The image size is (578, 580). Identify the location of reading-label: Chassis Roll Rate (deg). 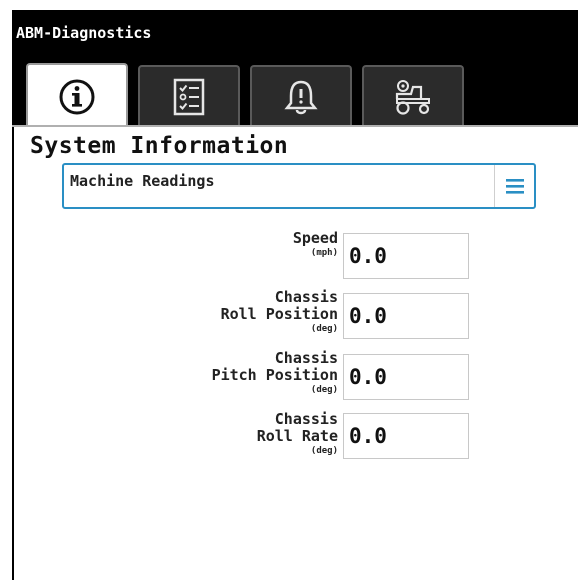
(297, 433).